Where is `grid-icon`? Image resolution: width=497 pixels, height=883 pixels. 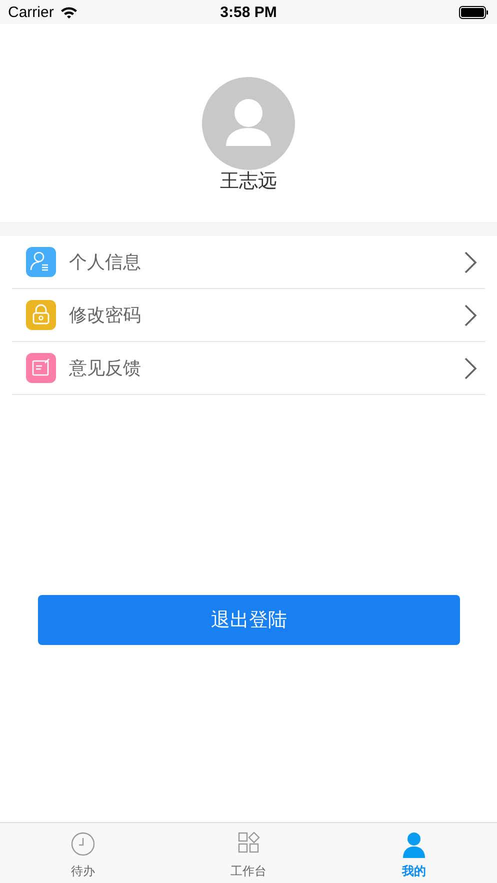
grid-icon is located at coordinates (249, 843).